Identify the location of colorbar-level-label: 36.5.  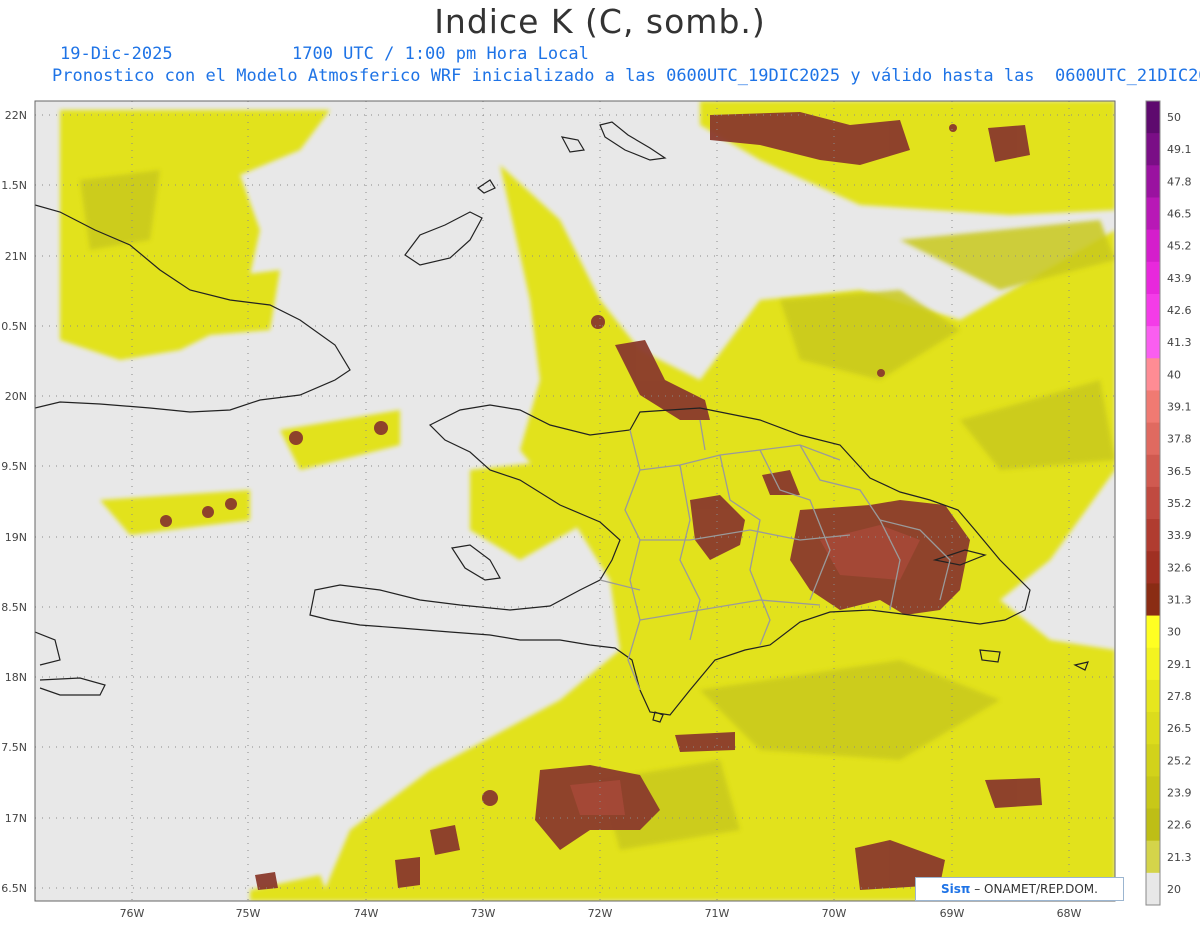
(1179, 471).